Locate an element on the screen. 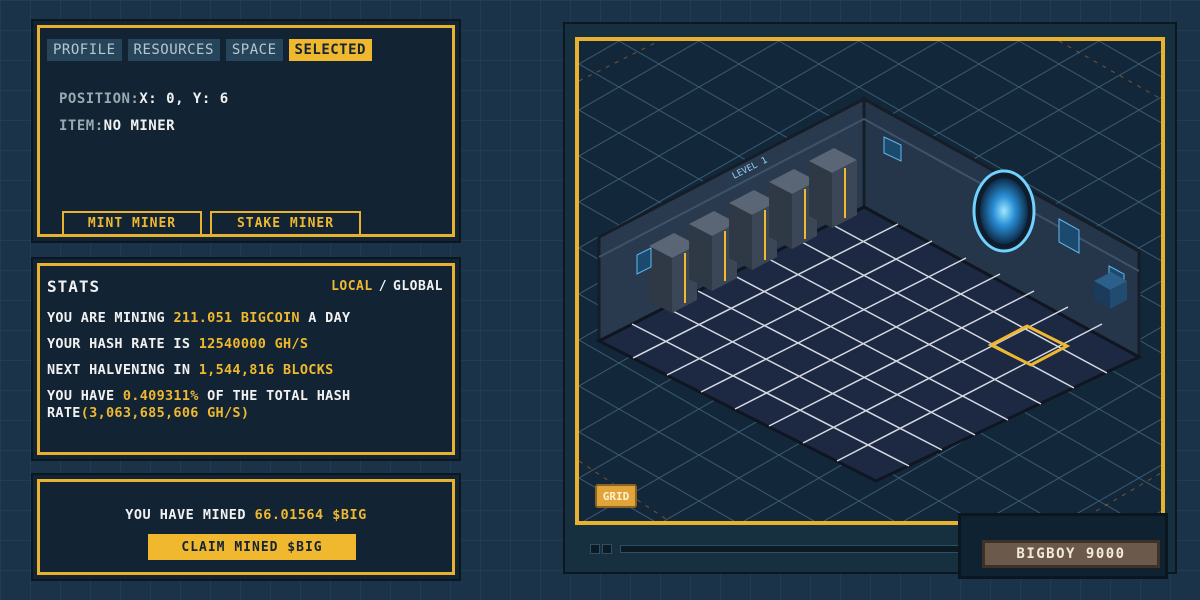 This screenshot has height=600, width=1200. mining-rate-prefix: YOU ARE MINING is located at coordinates (106, 318).